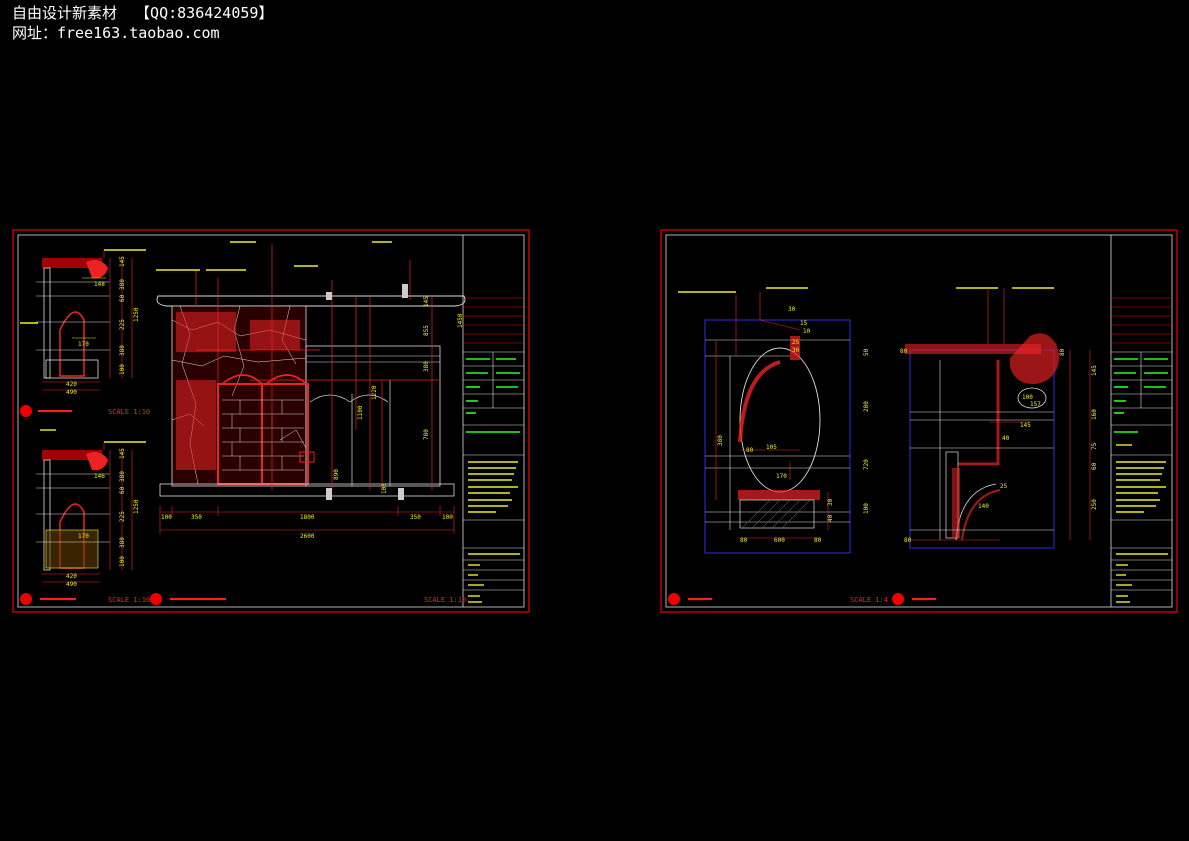 The height and width of the screenshot is (841, 1189). Describe the element at coordinates (779, 540) in the screenshot. I see `dim-text: 600` at that location.